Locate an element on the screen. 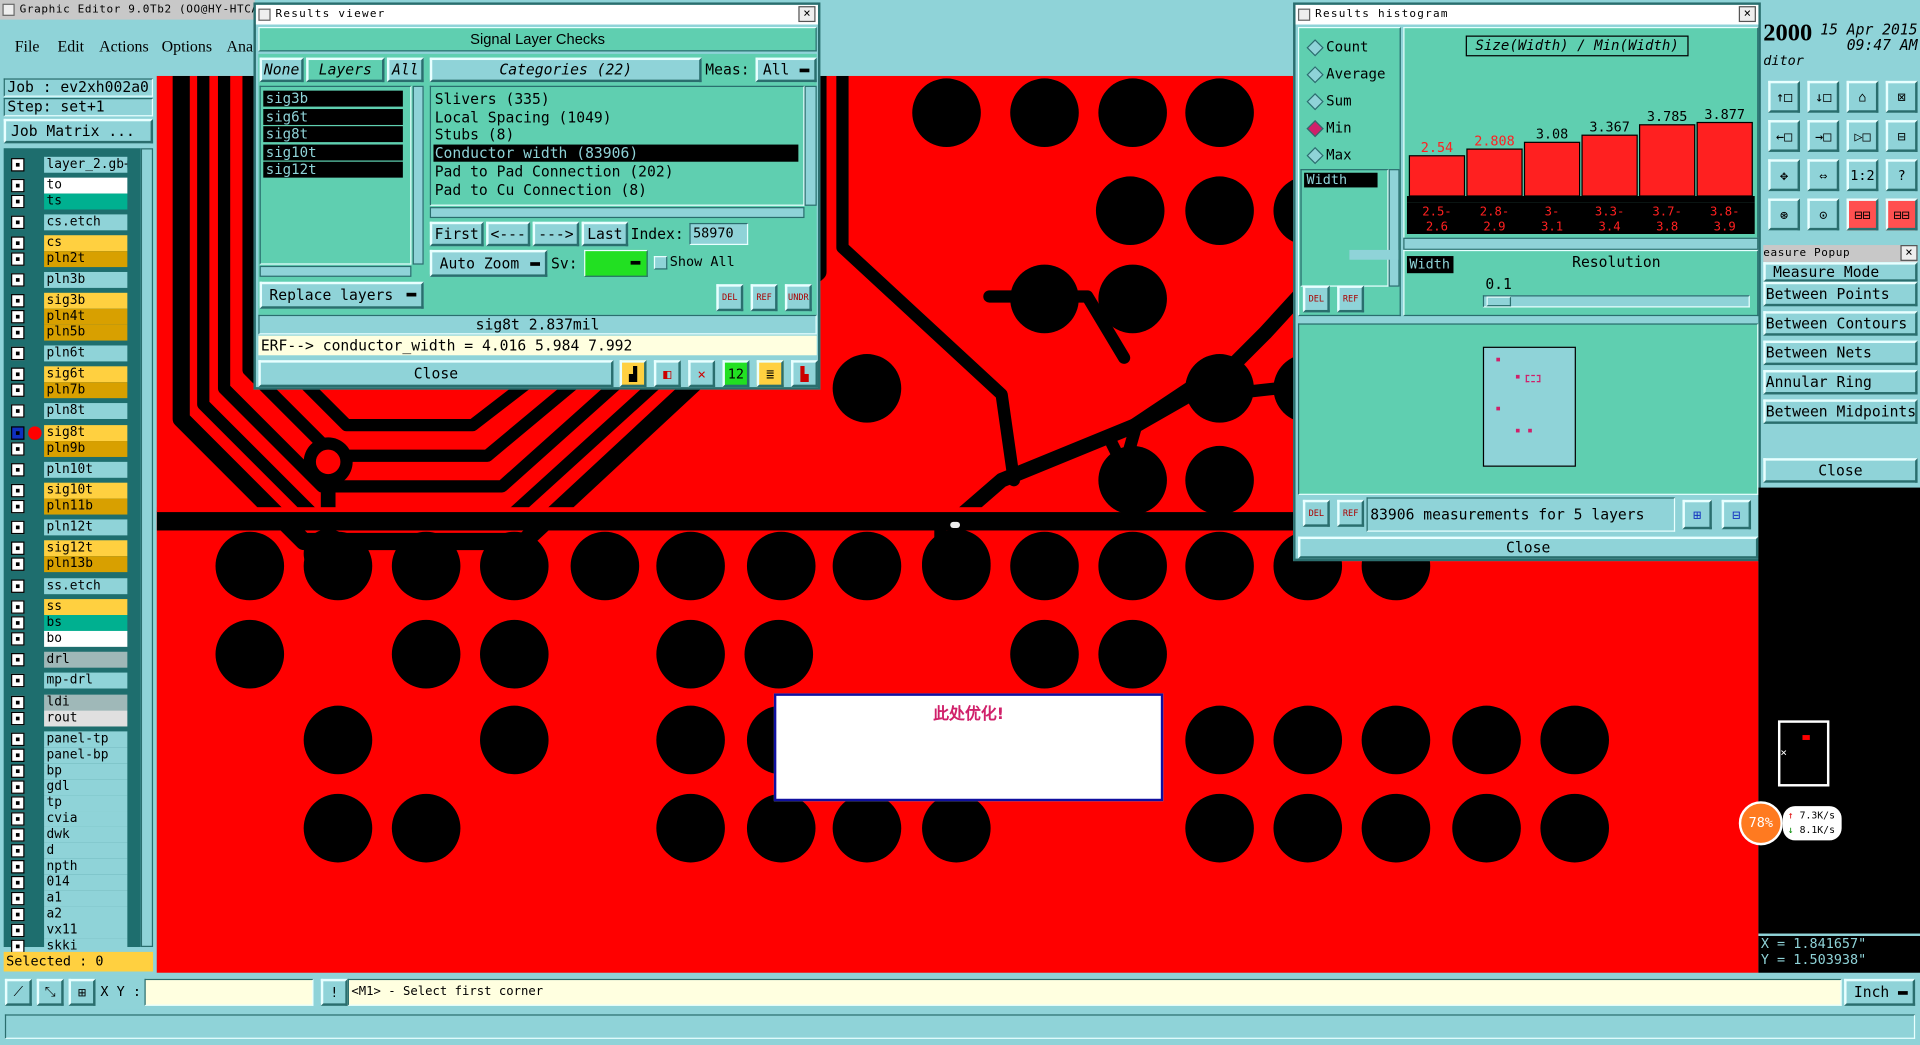 This screenshot has width=1920, height=1045. layer-row: pln6t is located at coordinates (69, 353).